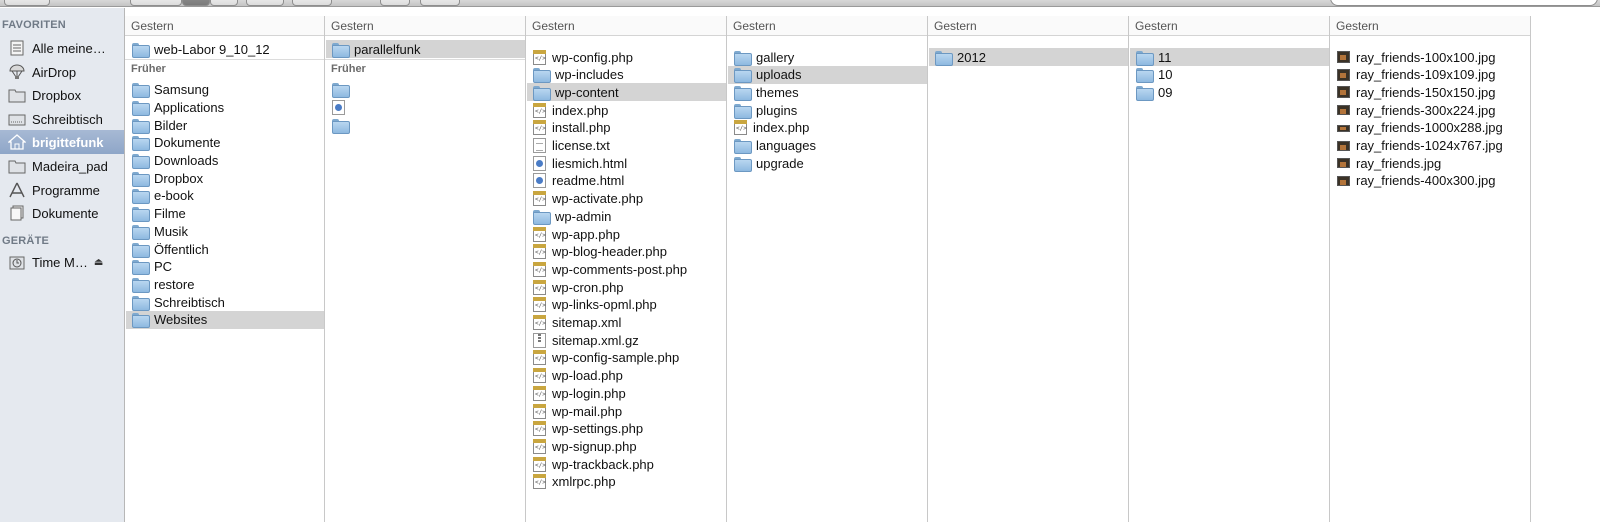 This screenshot has width=1600, height=522. I want to click on item-label: wp-content, so click(587, 92).